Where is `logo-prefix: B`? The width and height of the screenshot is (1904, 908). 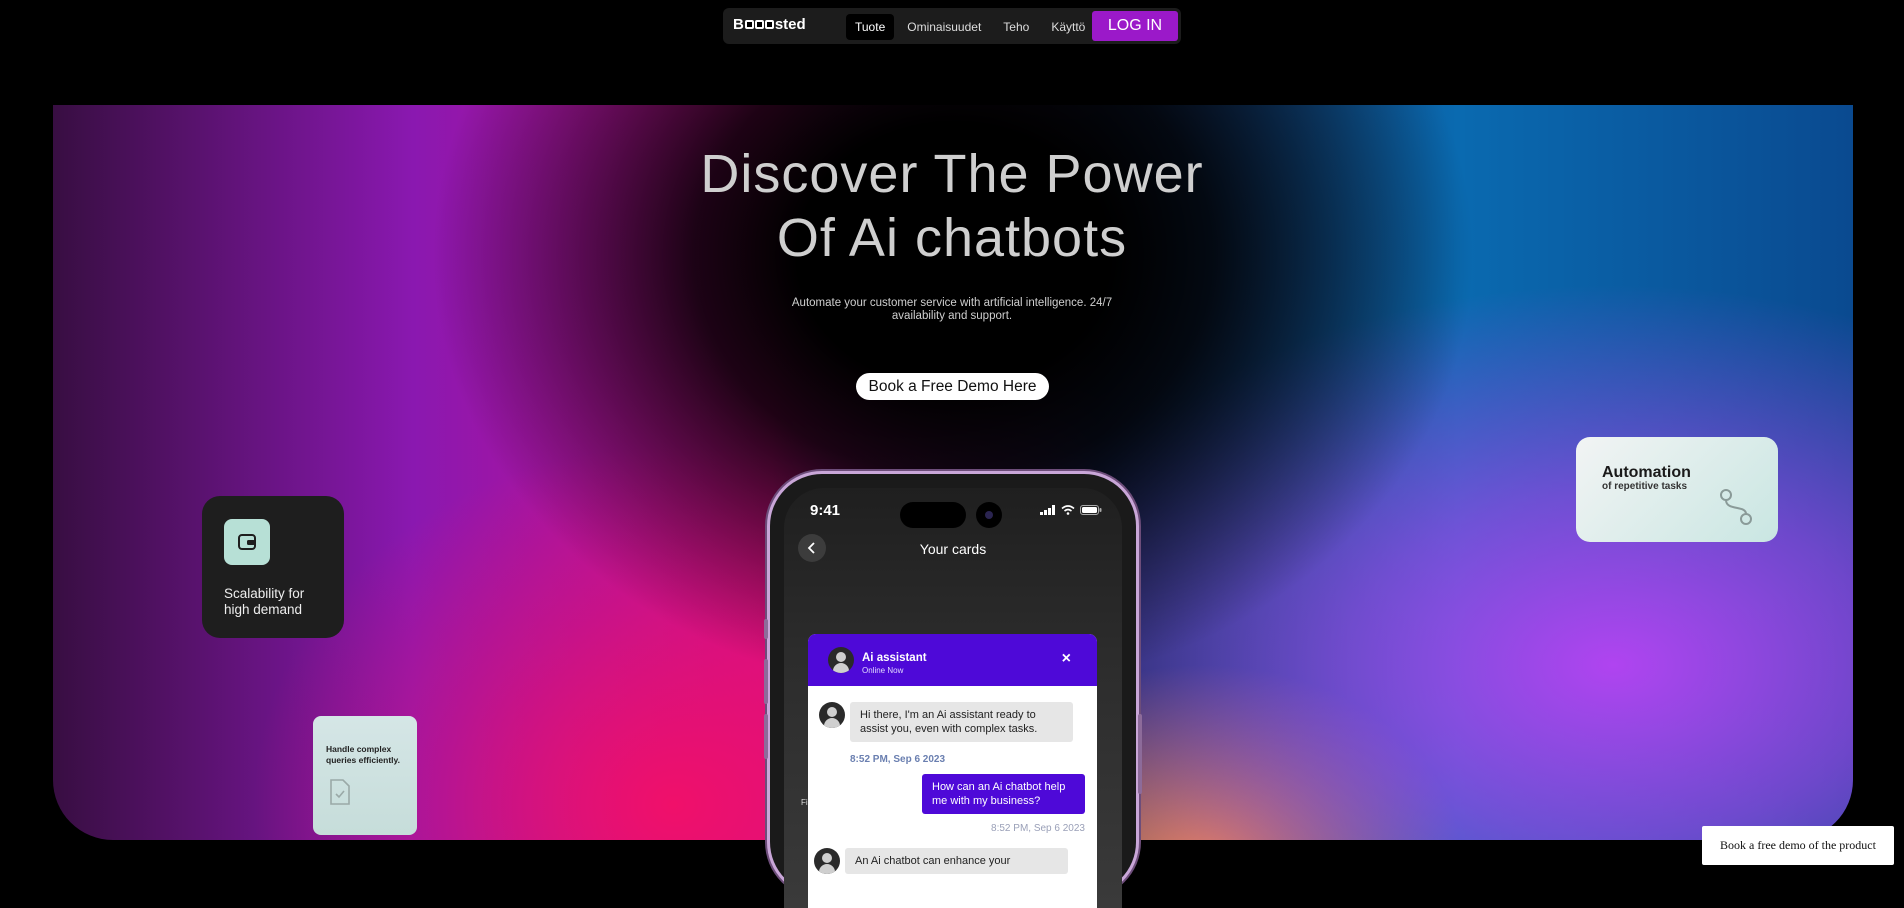 logo-prefix: B is located at coordinates (738, 24).